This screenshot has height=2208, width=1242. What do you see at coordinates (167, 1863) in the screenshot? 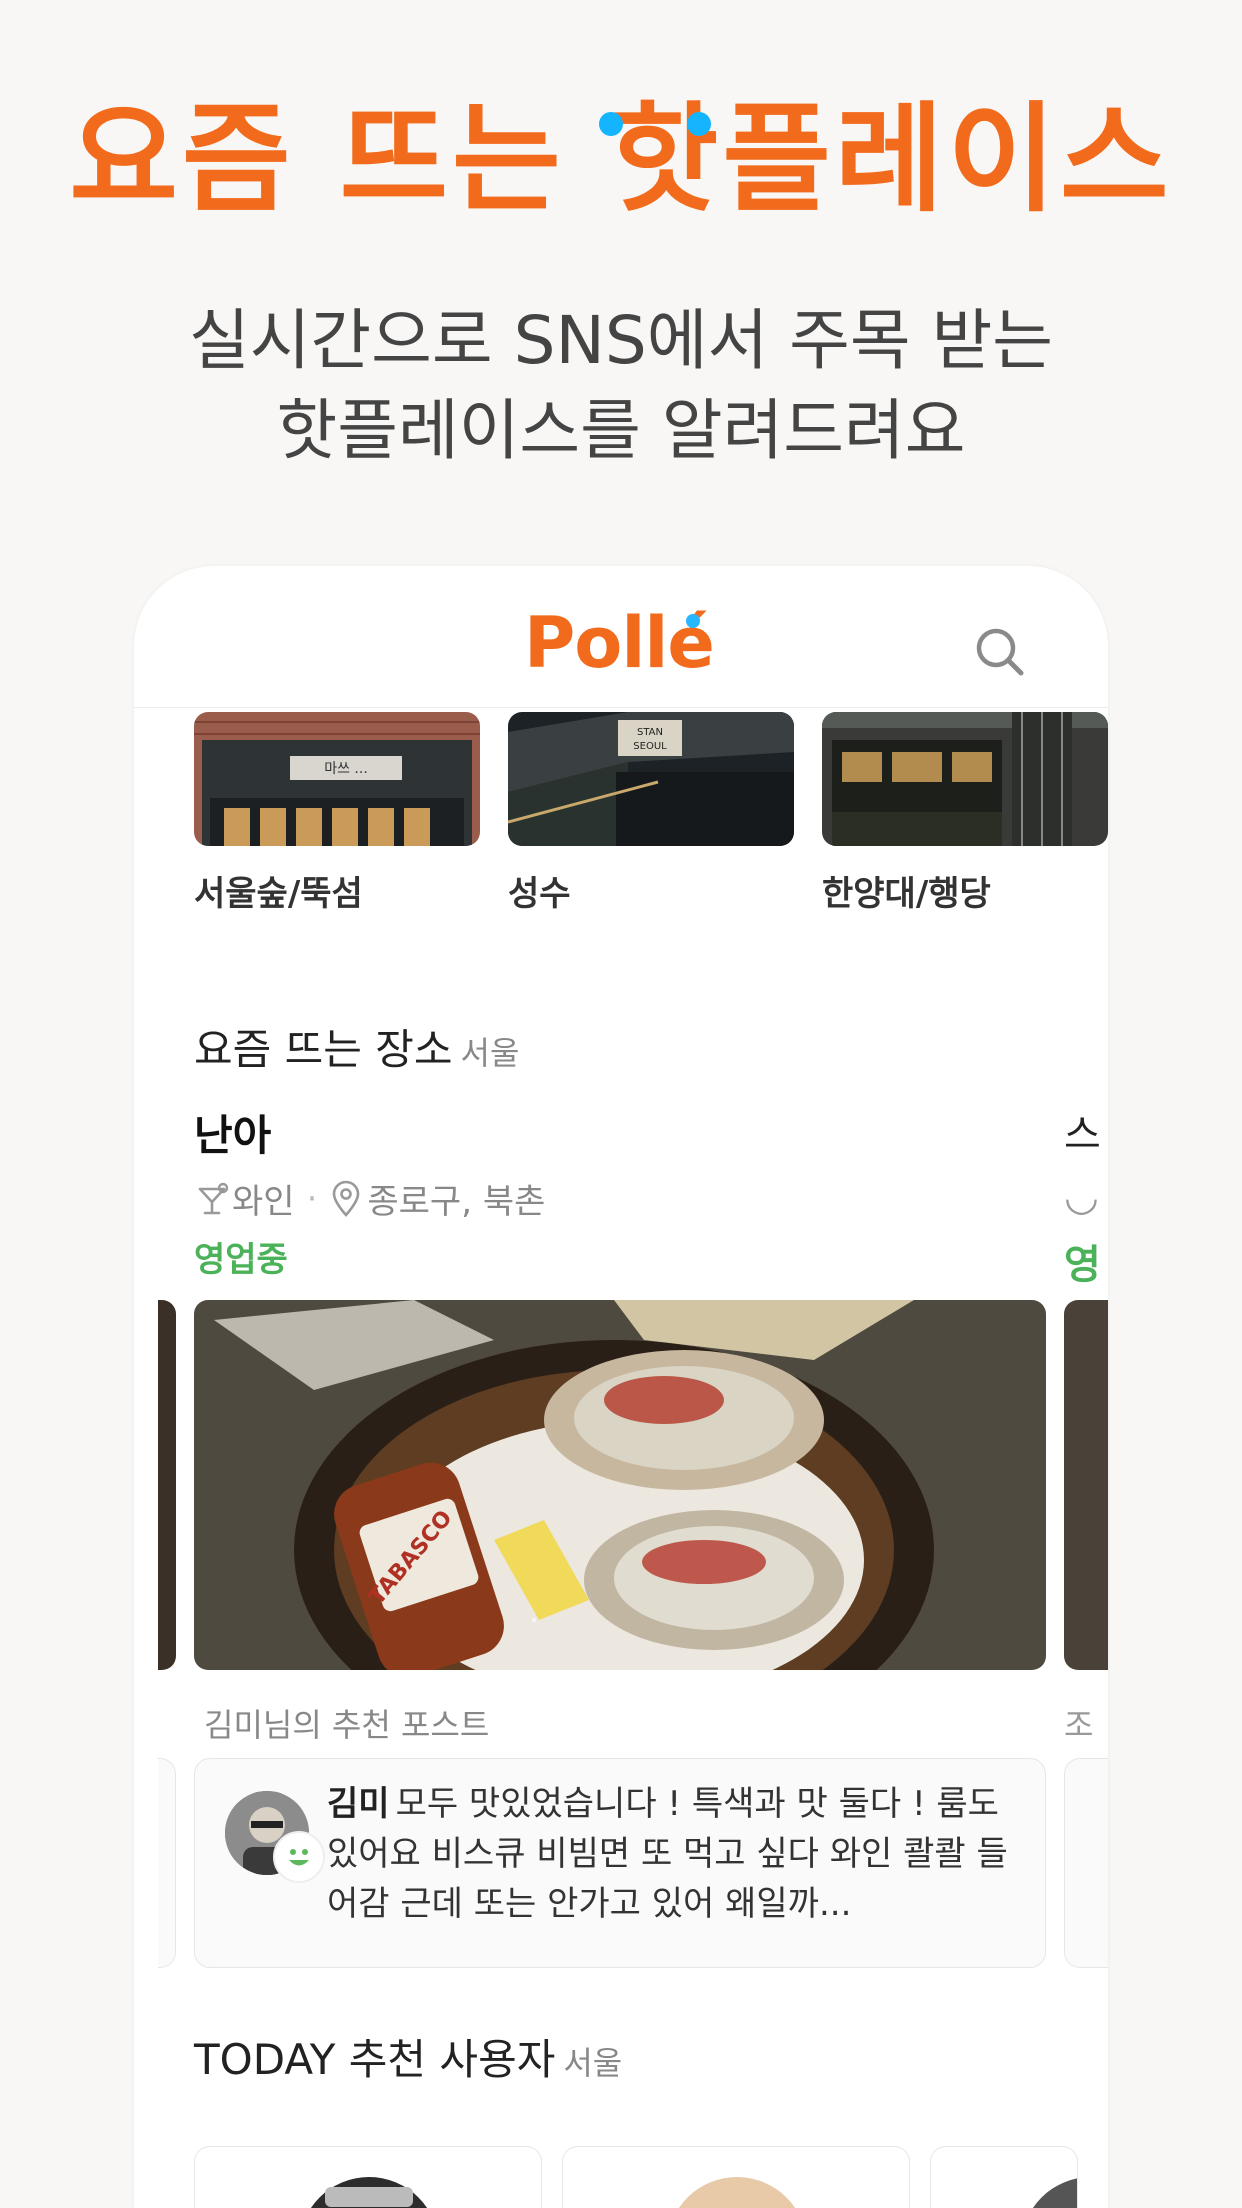
I see `prev-post-card` at bounding box center [167, 1863].